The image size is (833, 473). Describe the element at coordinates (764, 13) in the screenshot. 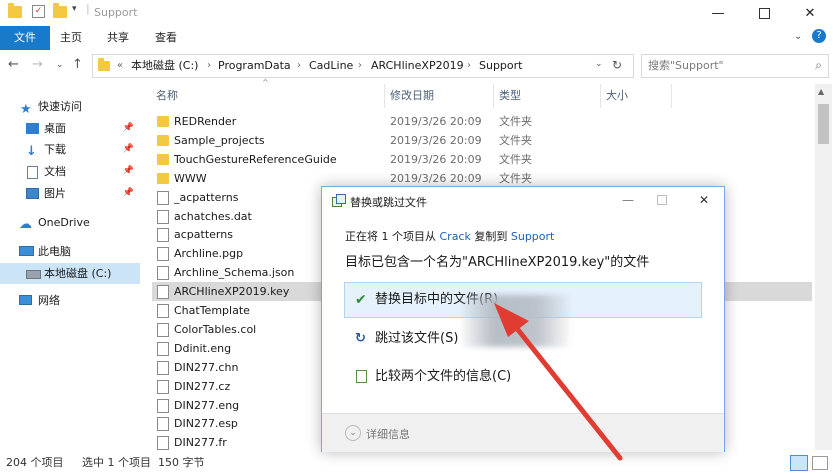

I see `maximize-button` at that location.